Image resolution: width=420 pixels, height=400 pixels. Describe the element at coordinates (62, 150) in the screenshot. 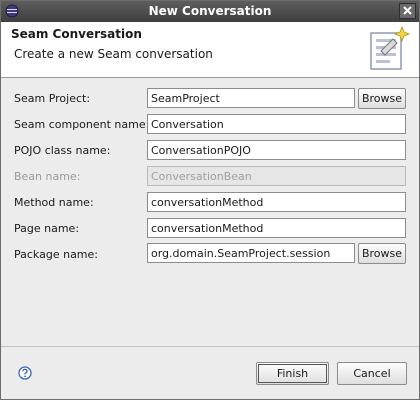

I see `pojo-class-label: POJO class name:` at that location.